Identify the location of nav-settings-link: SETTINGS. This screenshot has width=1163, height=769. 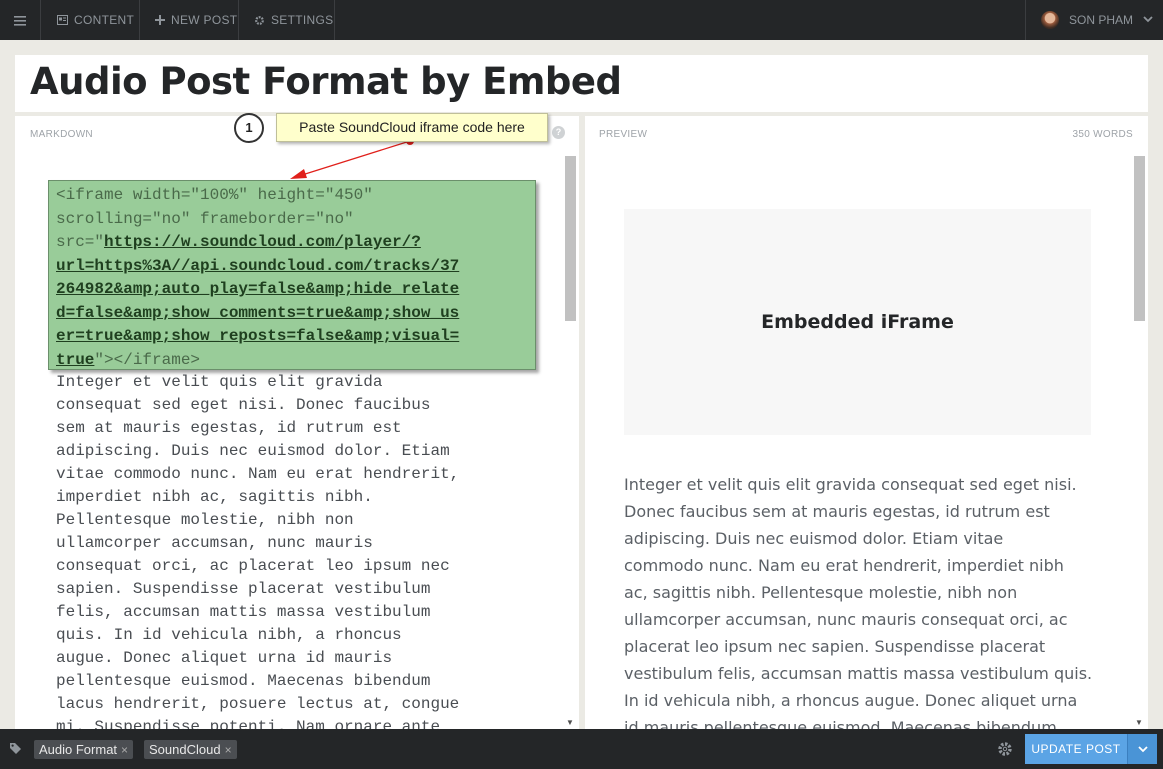
(287, 20).